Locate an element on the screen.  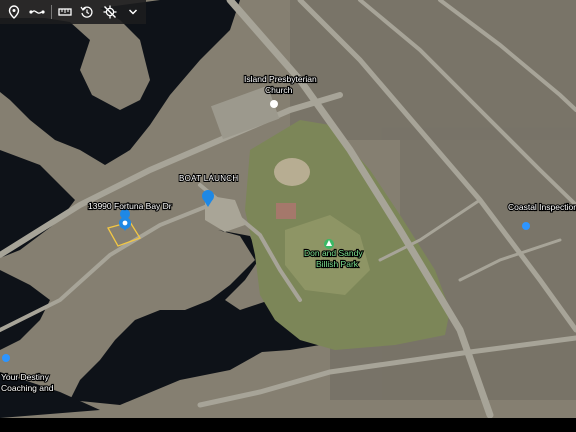
no-gps-icon is located at coordinates (110, 12).